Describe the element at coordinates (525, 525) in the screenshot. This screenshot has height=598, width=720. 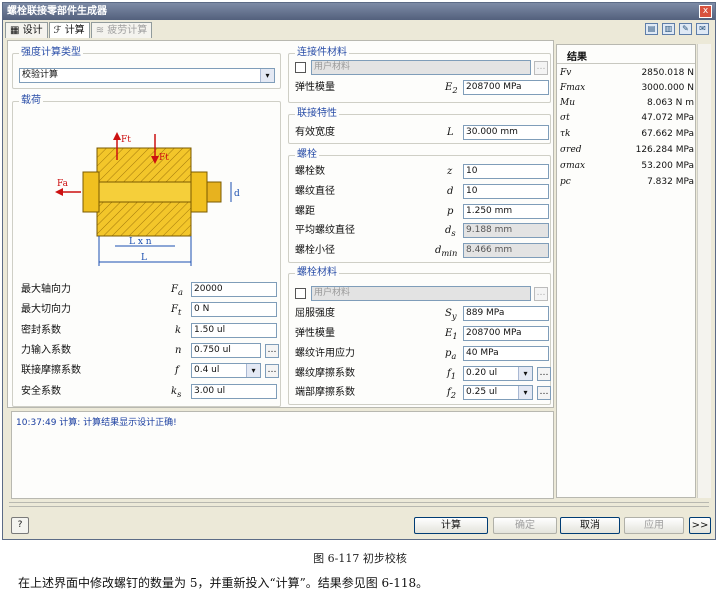
I see `ok-button: 确定` at that location.